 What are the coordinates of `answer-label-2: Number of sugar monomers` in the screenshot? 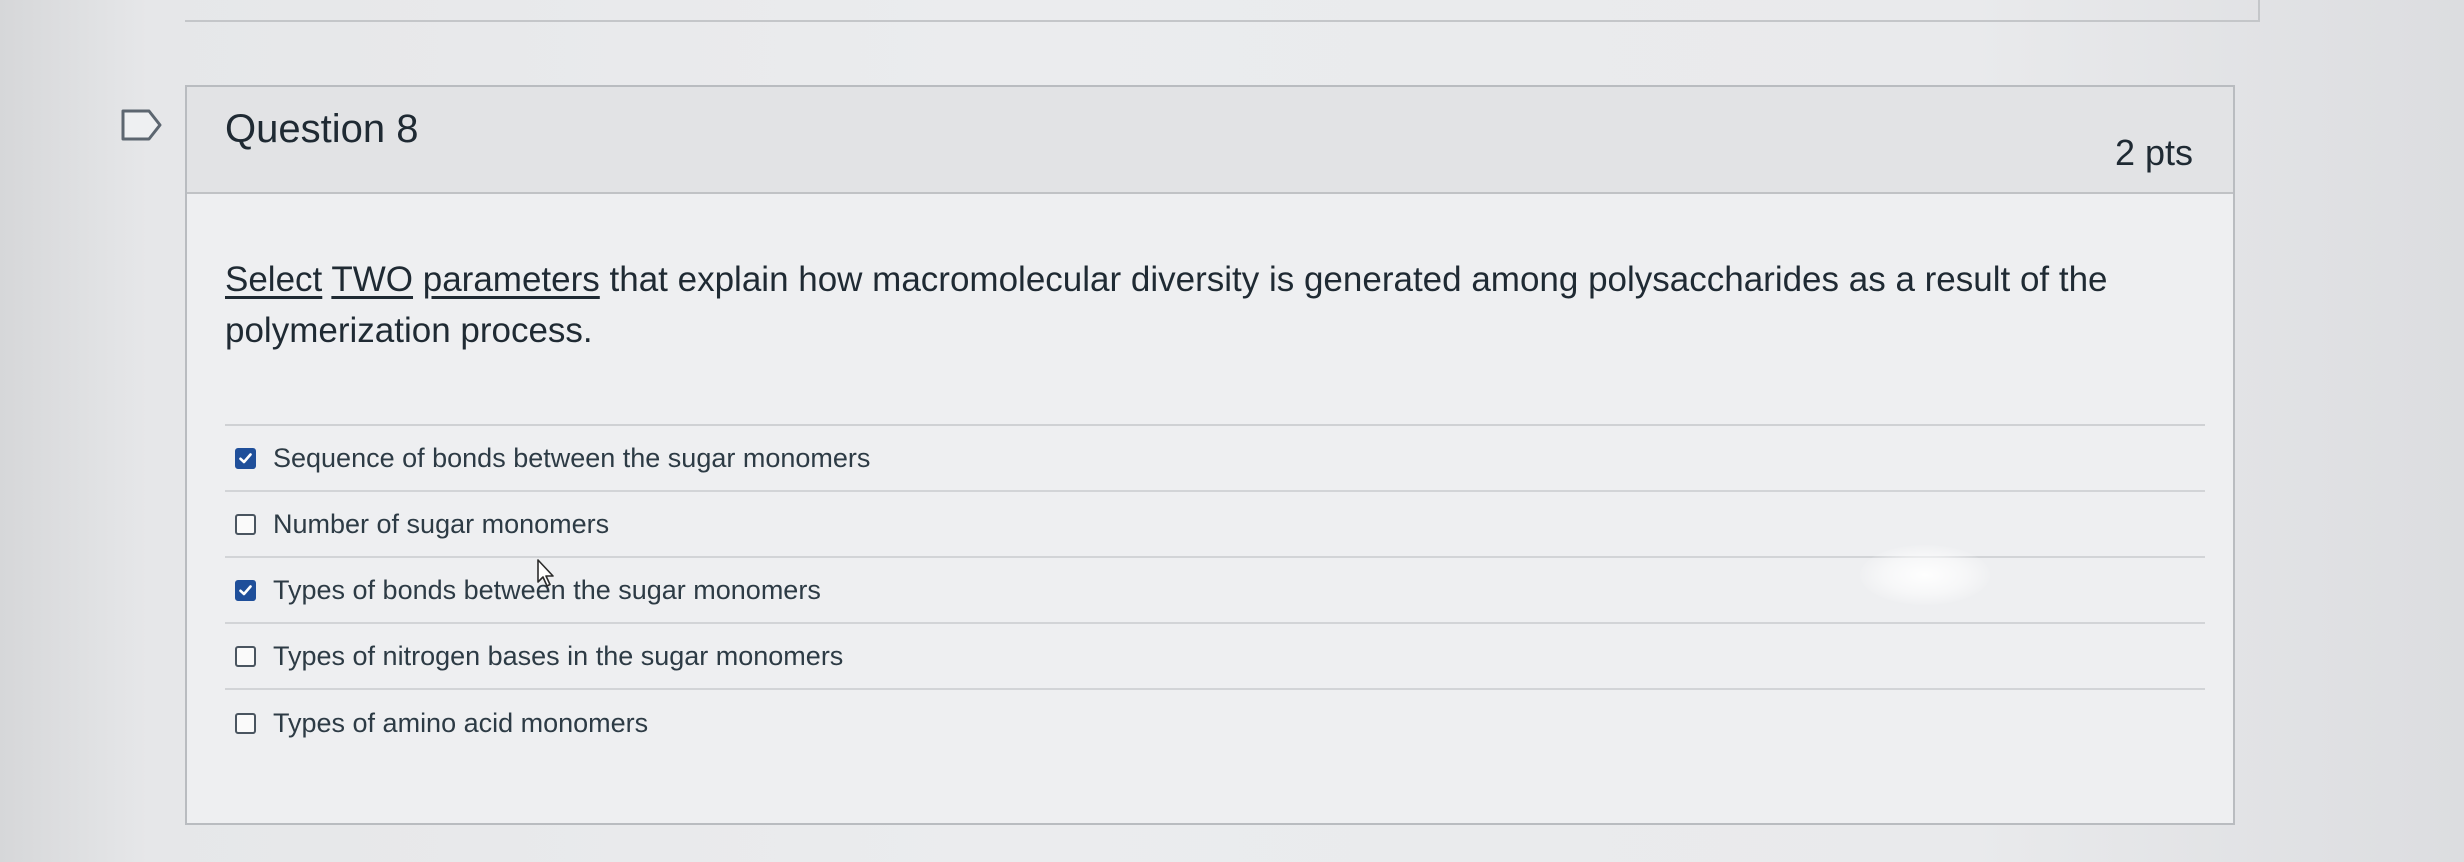 It's located at (441, 524).